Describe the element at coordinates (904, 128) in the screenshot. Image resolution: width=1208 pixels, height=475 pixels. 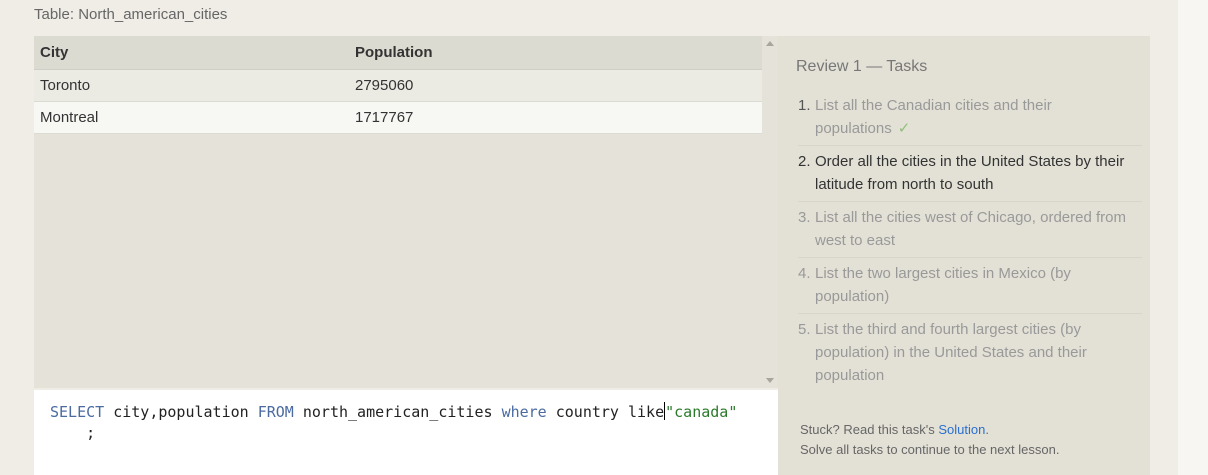
I see `checkmark-icon: ✓` at that location.